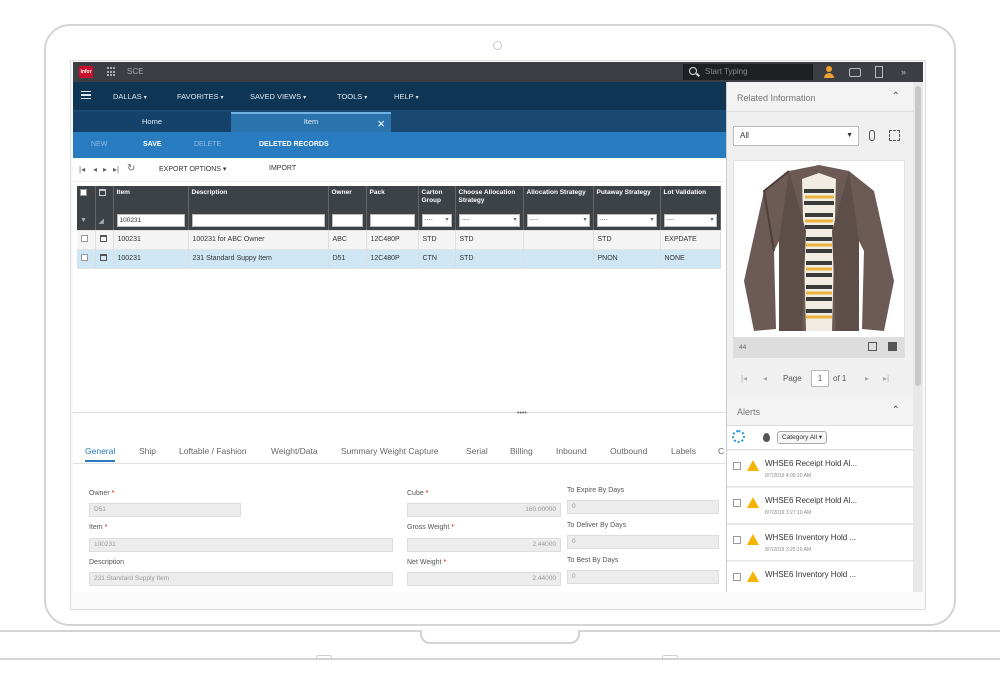 Image resolution: width=1000 pixels, height=684 pixels. What do you see at coordinates (690, 221) in the screenshot?
I see `filter-lot-select: ----` at bounding box center [690, 221].